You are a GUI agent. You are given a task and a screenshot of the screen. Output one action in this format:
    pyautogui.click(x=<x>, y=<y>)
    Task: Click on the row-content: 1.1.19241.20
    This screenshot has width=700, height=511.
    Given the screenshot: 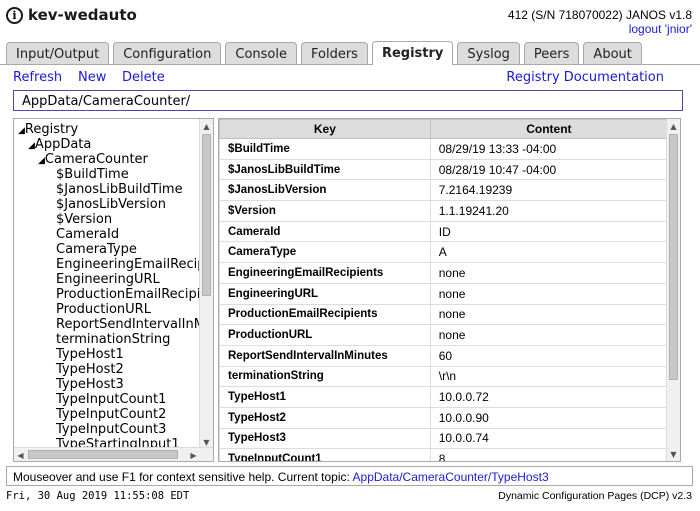 What is the action you would take?
    pyautogui.click(x=549, y=211)
    